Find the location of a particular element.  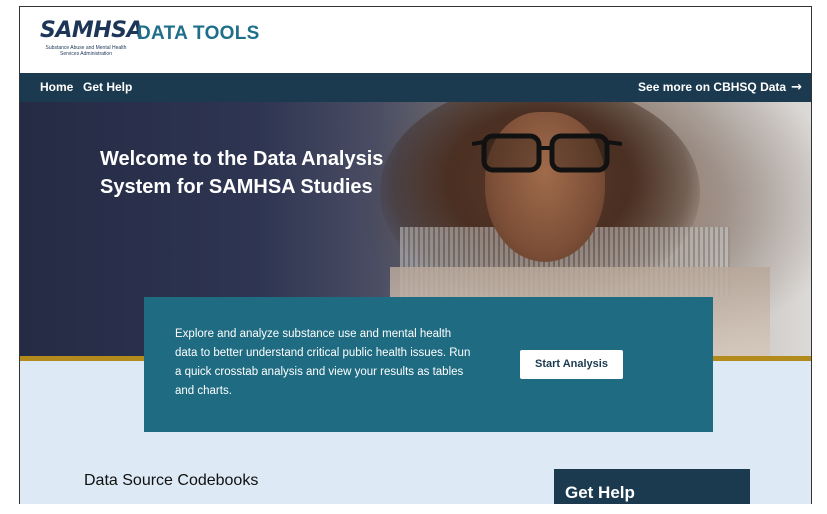

start-analysis-button: Start Analysis is located at coordinates (571, 364).